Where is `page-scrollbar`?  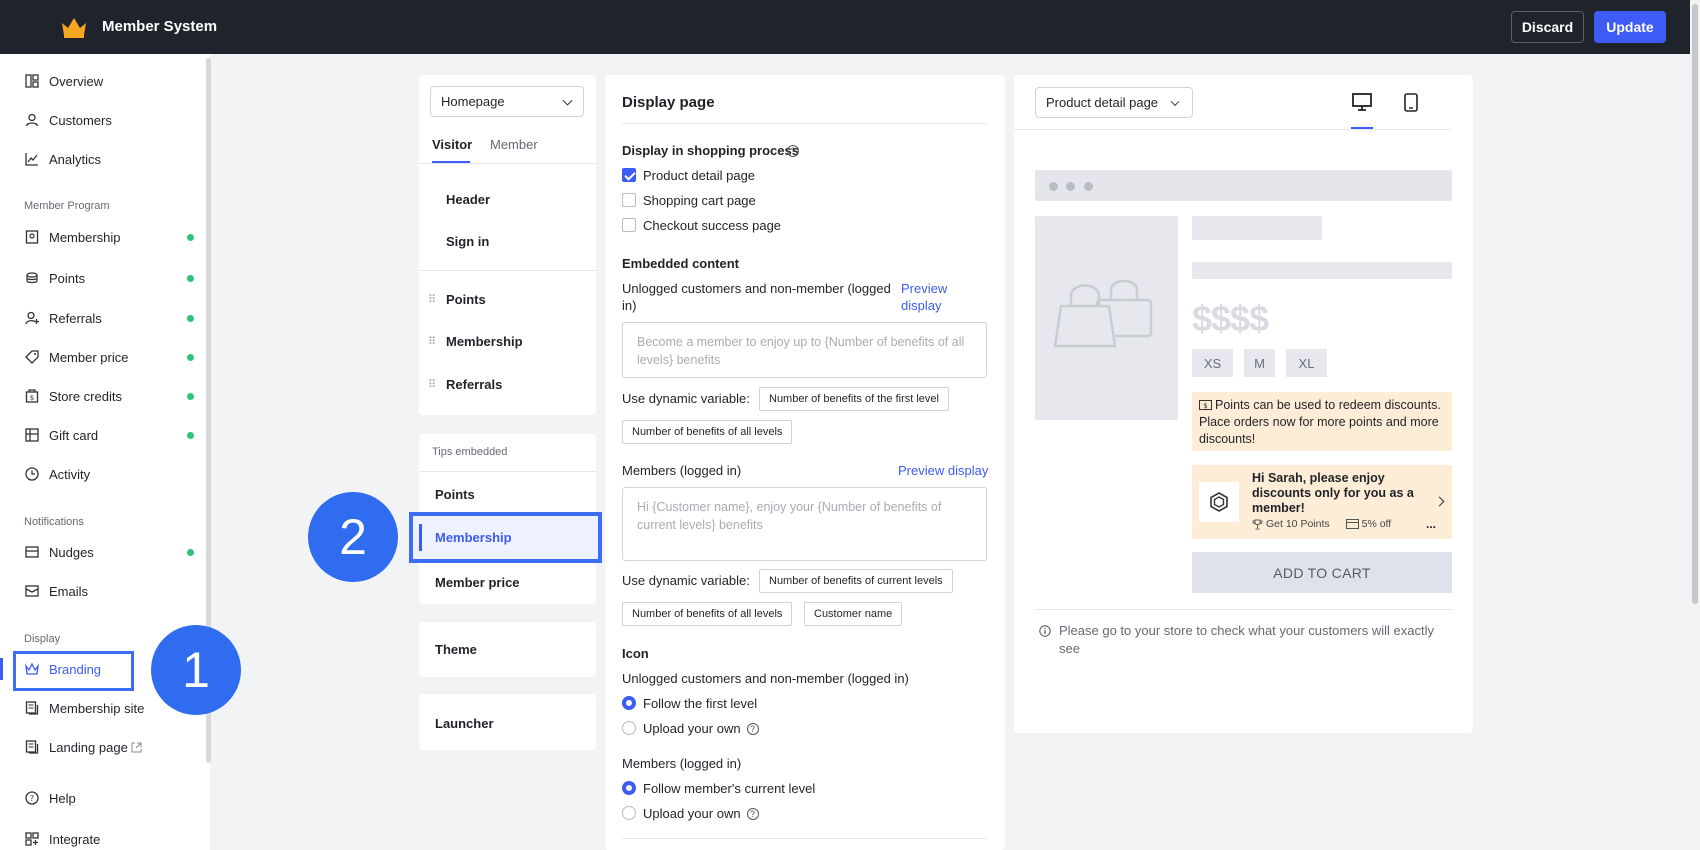 page-scrollbar is located at coordinates (1695, 425).